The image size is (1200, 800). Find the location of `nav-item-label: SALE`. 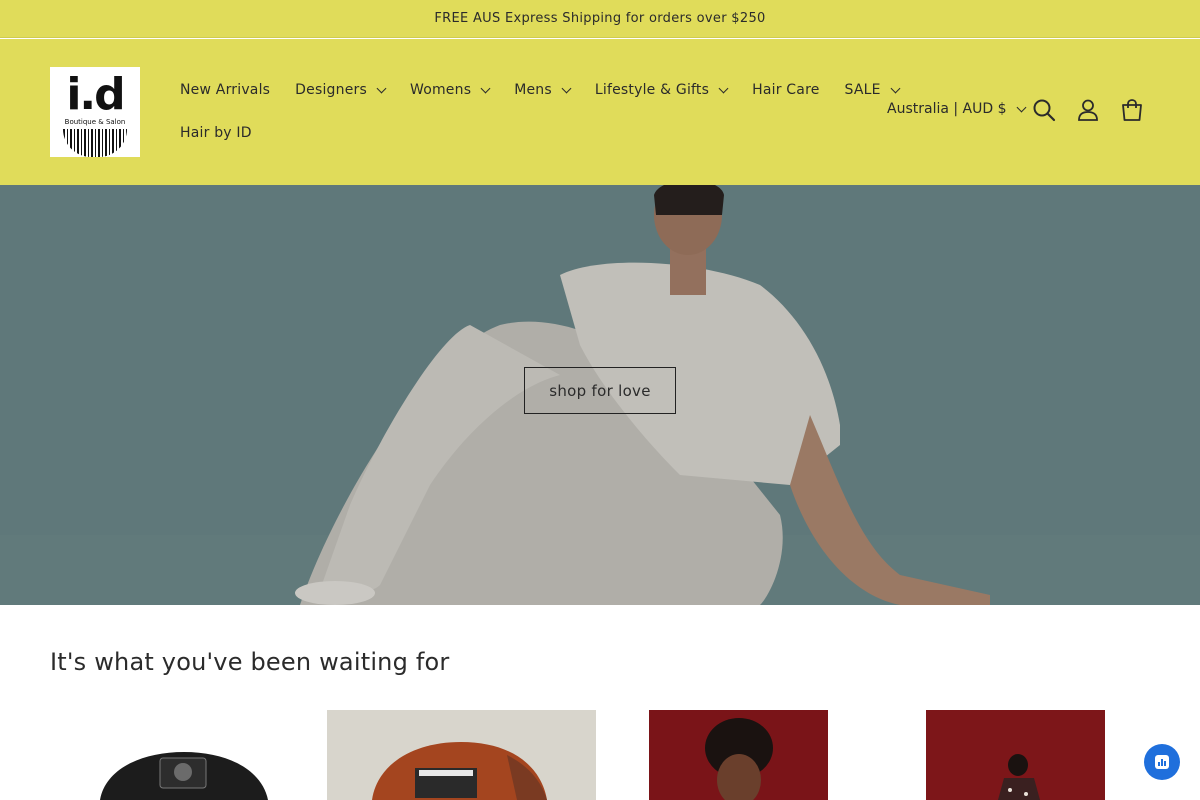

nav-item-label: SALE is located at coordinates (862, 90).